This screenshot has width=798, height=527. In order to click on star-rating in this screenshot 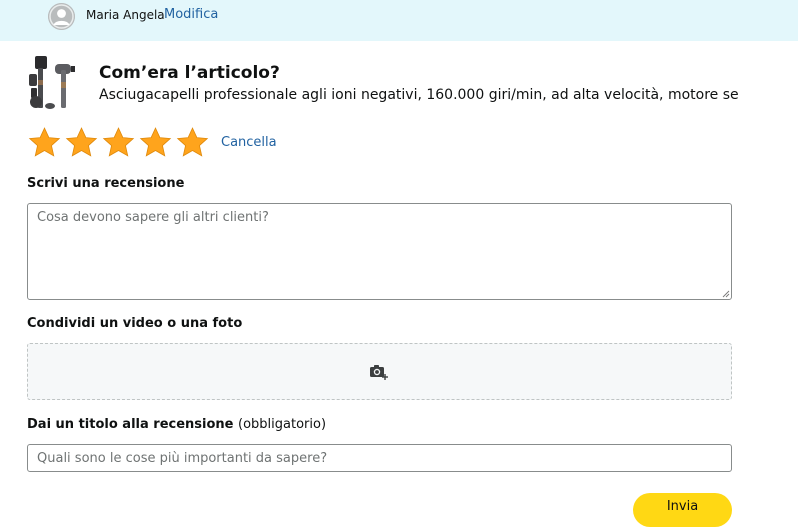, I will do `click(119, 143)`.